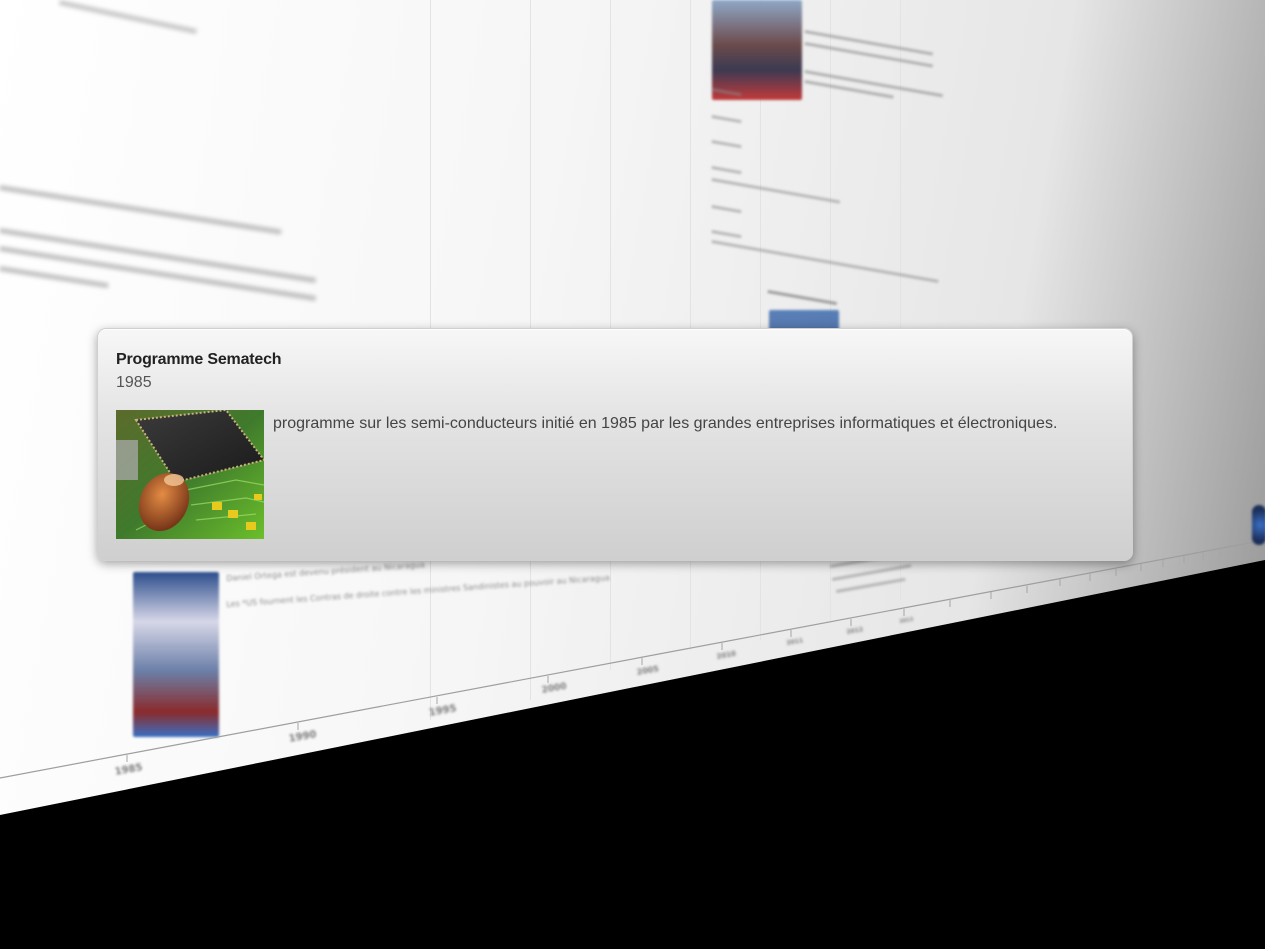  I want to click on circuit-board-photo-icon, so click(190, 474).